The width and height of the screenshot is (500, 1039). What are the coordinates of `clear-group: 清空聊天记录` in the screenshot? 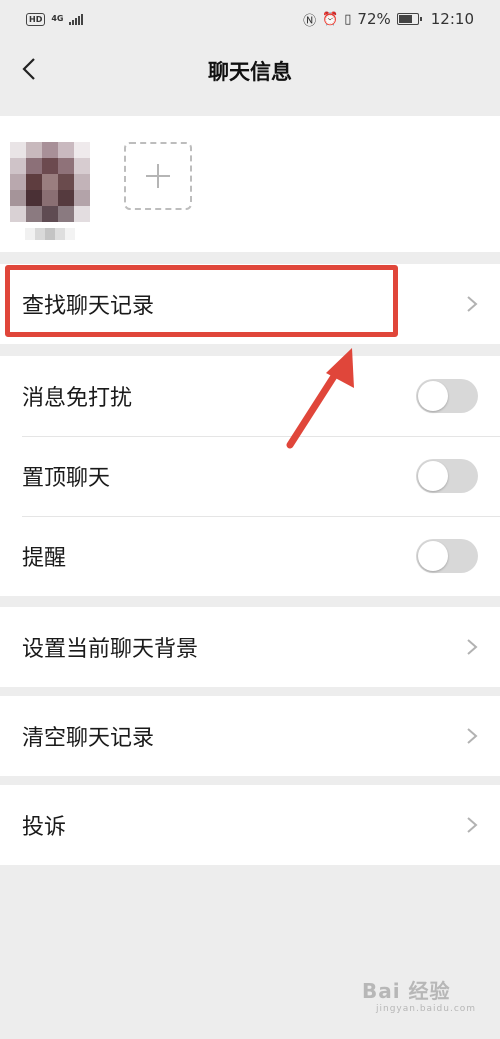 It's located at (250, 736).